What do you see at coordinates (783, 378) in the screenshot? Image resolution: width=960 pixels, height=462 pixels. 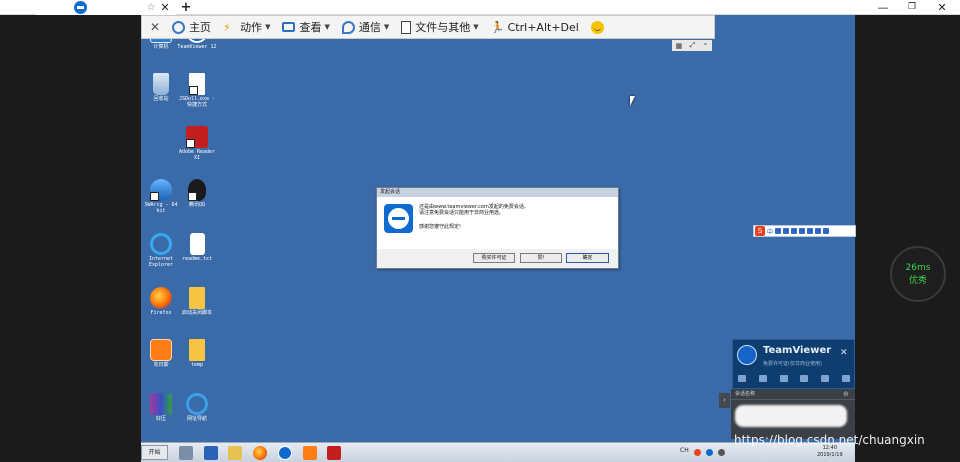 I see `chat-icon` at bounding box center [783, 378].